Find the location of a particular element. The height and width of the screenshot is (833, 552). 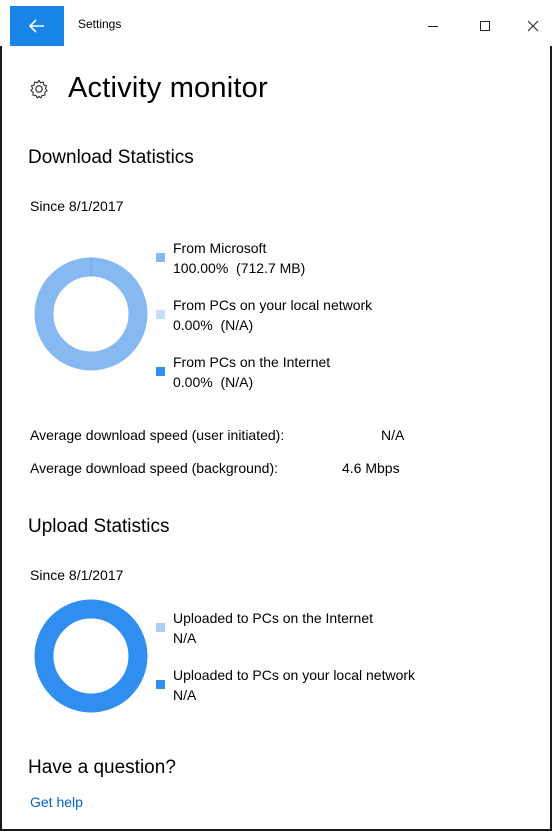

back-button is located at coordinates (37, 26).